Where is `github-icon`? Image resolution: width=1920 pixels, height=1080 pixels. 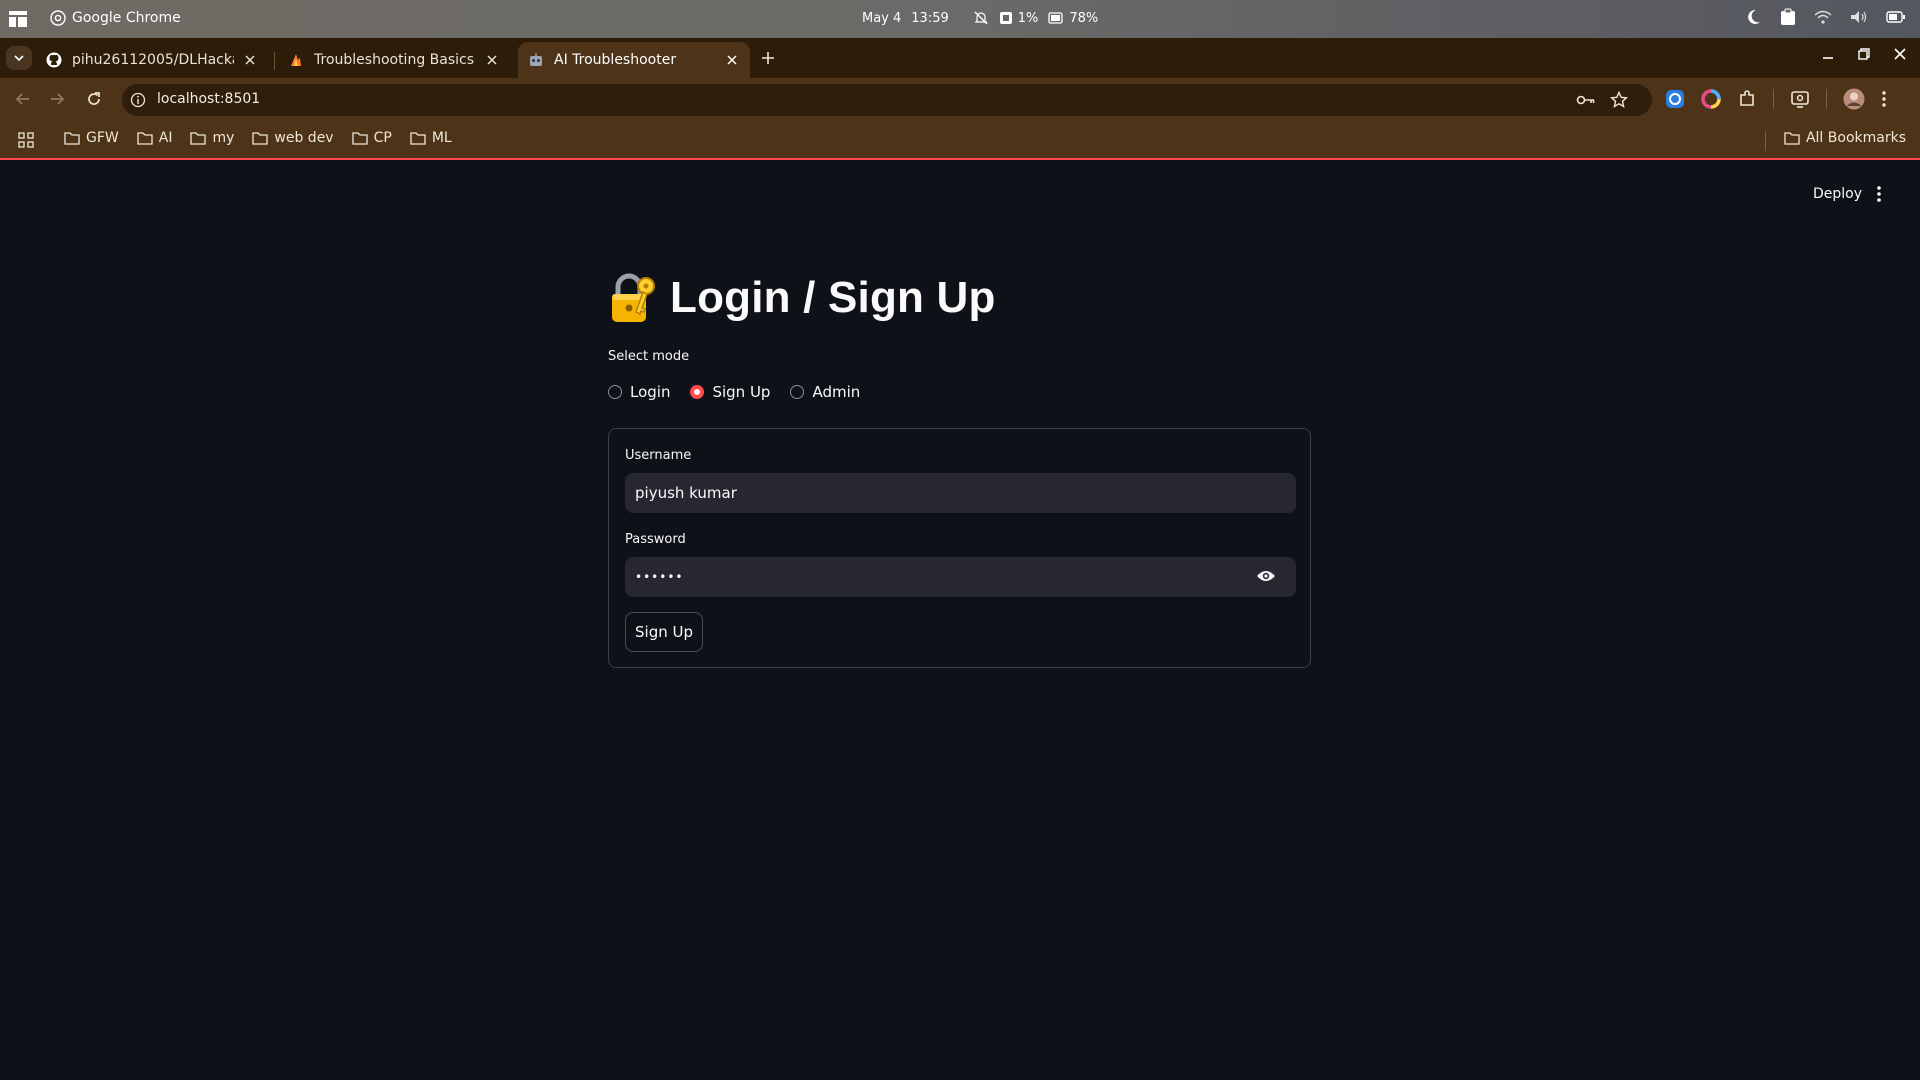 github-icon is located at coordinates (54, 60).